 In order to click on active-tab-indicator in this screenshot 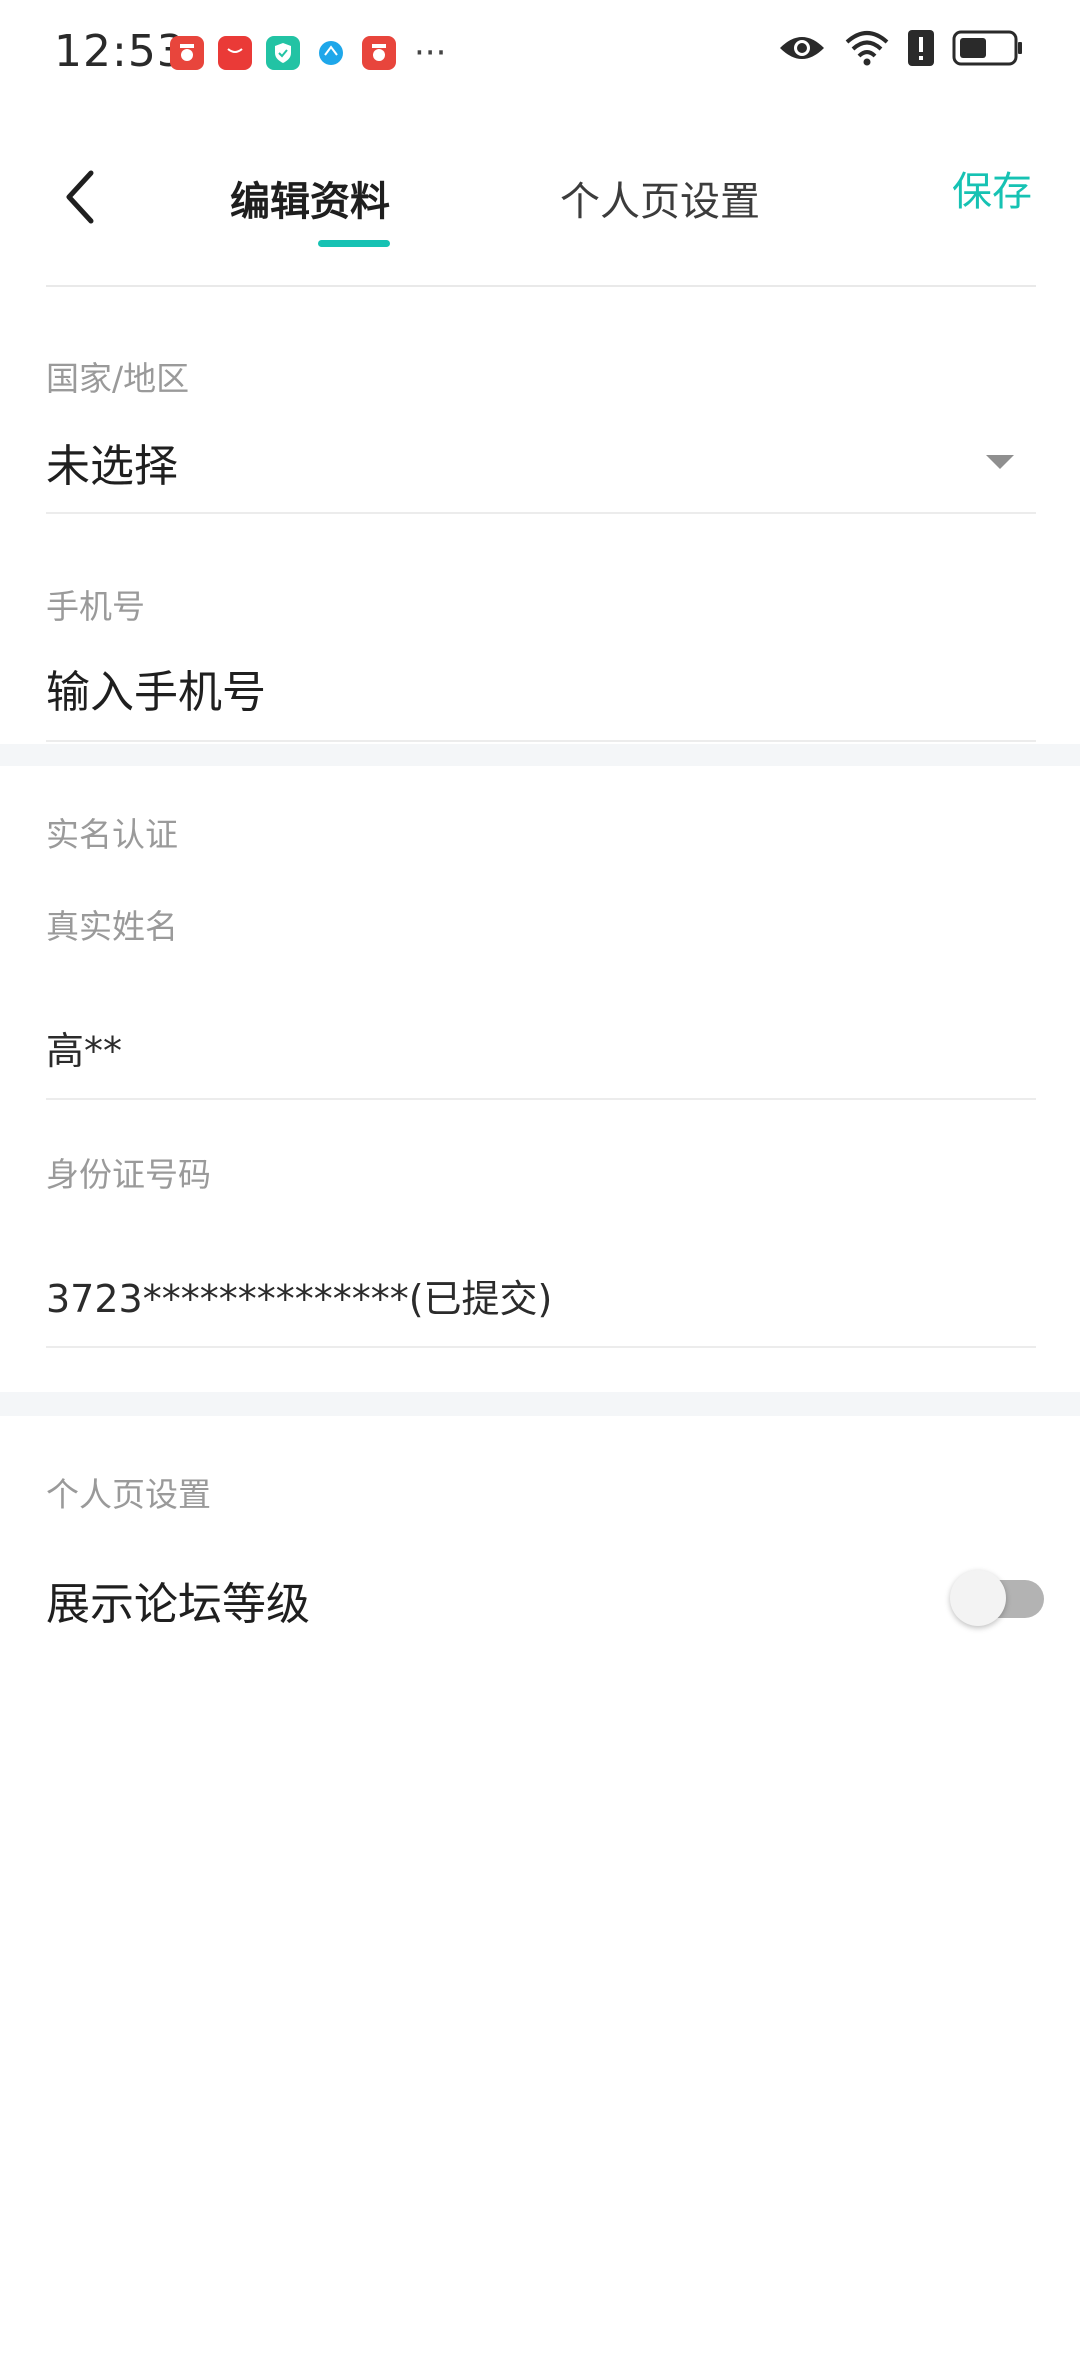, I will do `click(354, 243)`.